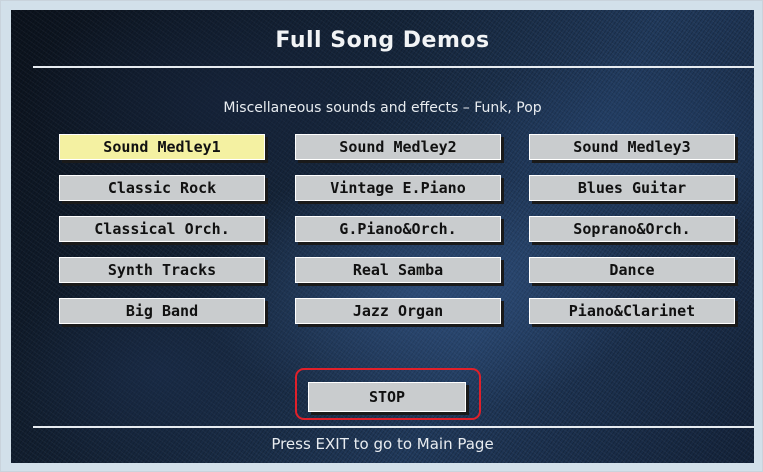  Describe the element at coordinates (387, 397) in the screenshot. I see `stop-button: STOP` at that location.